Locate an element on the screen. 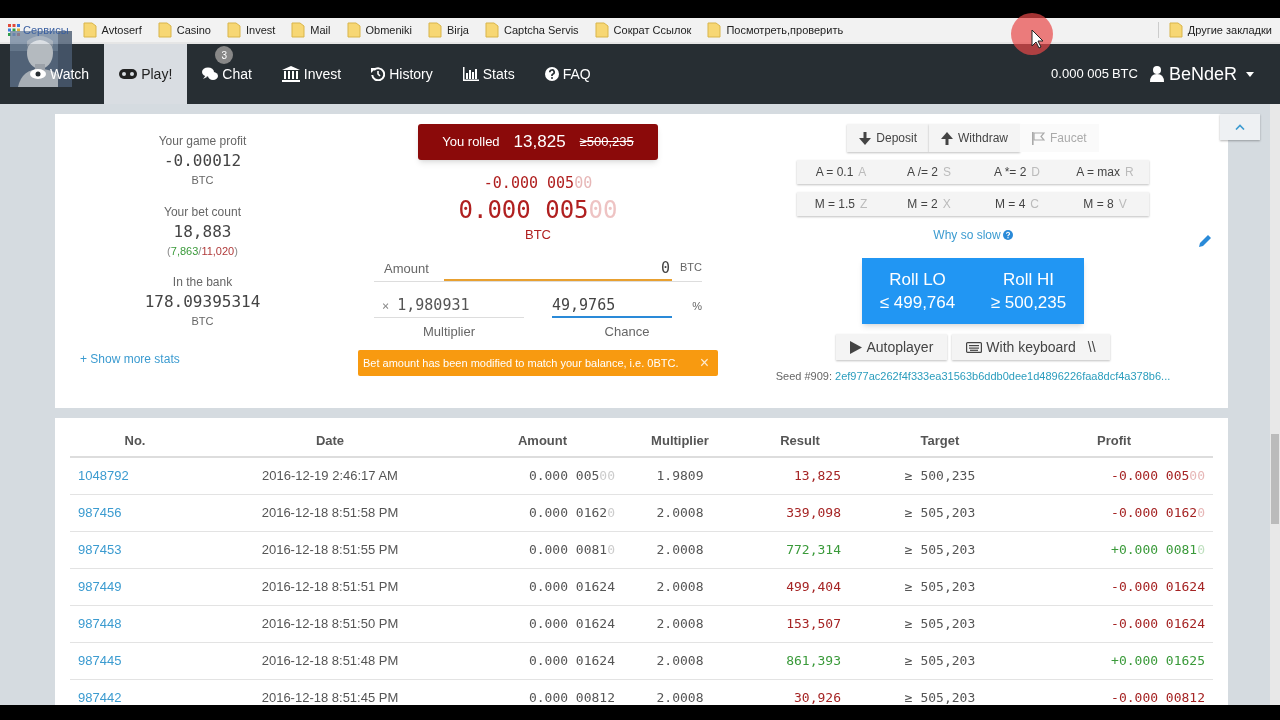 The image size is (1280, 720). bookmark-folder: Сократ Ссылок is located at coordinates (652, 30).